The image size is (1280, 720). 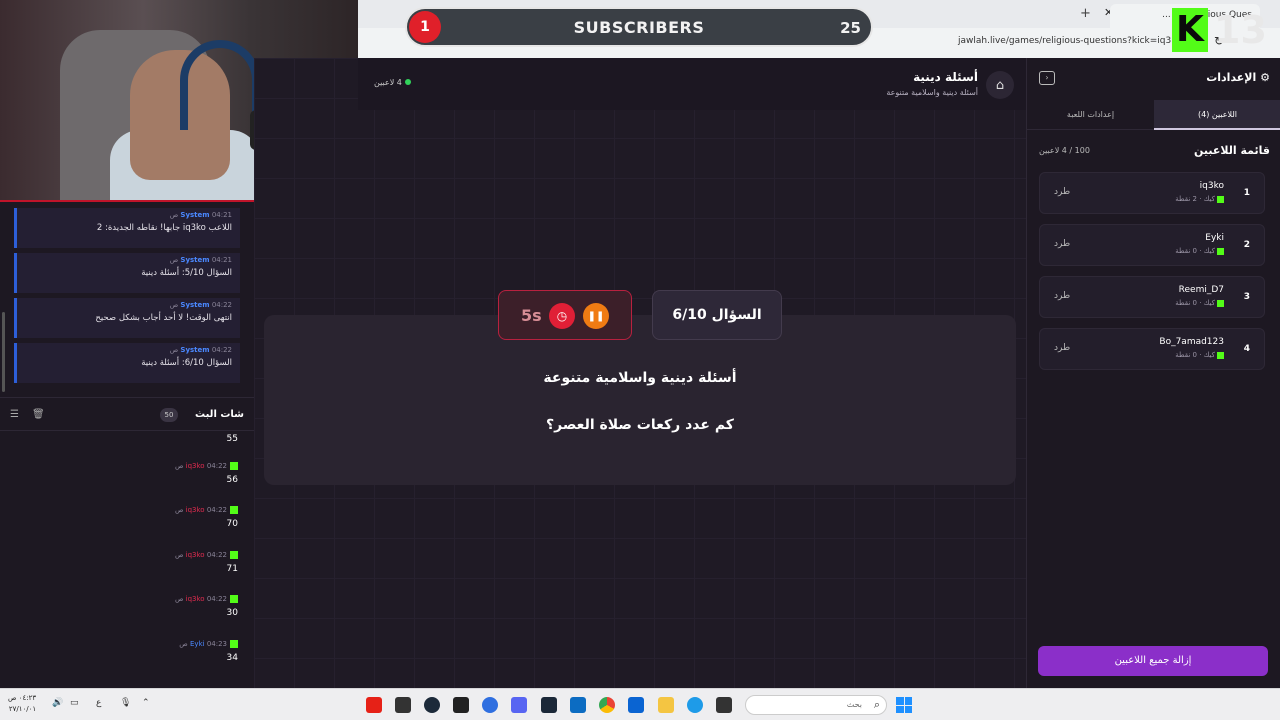 I want to click on network-icon: ▭, so click(x=74, y=703).